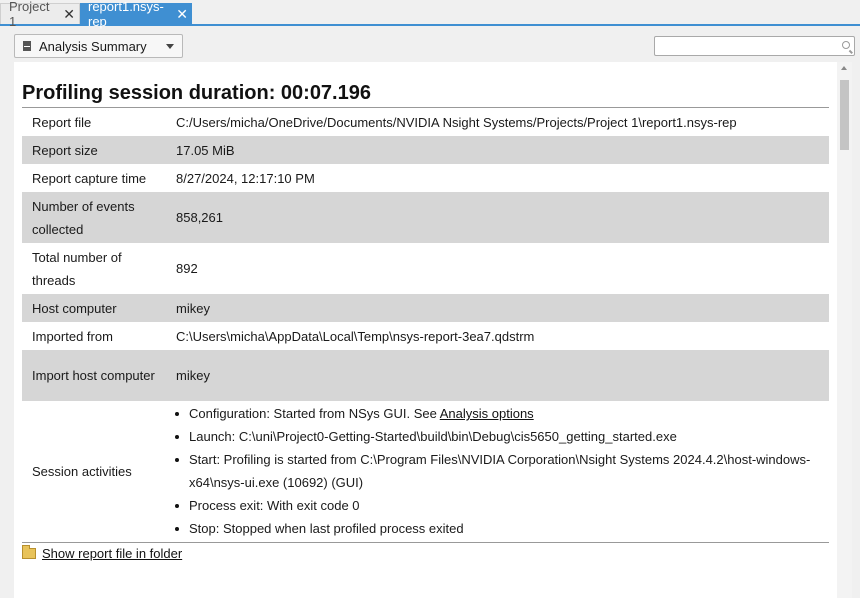 This screenshot has height=598, width=860. I want to click on page-title: Profiling session duration: 00:07.196, so click(196, 93).